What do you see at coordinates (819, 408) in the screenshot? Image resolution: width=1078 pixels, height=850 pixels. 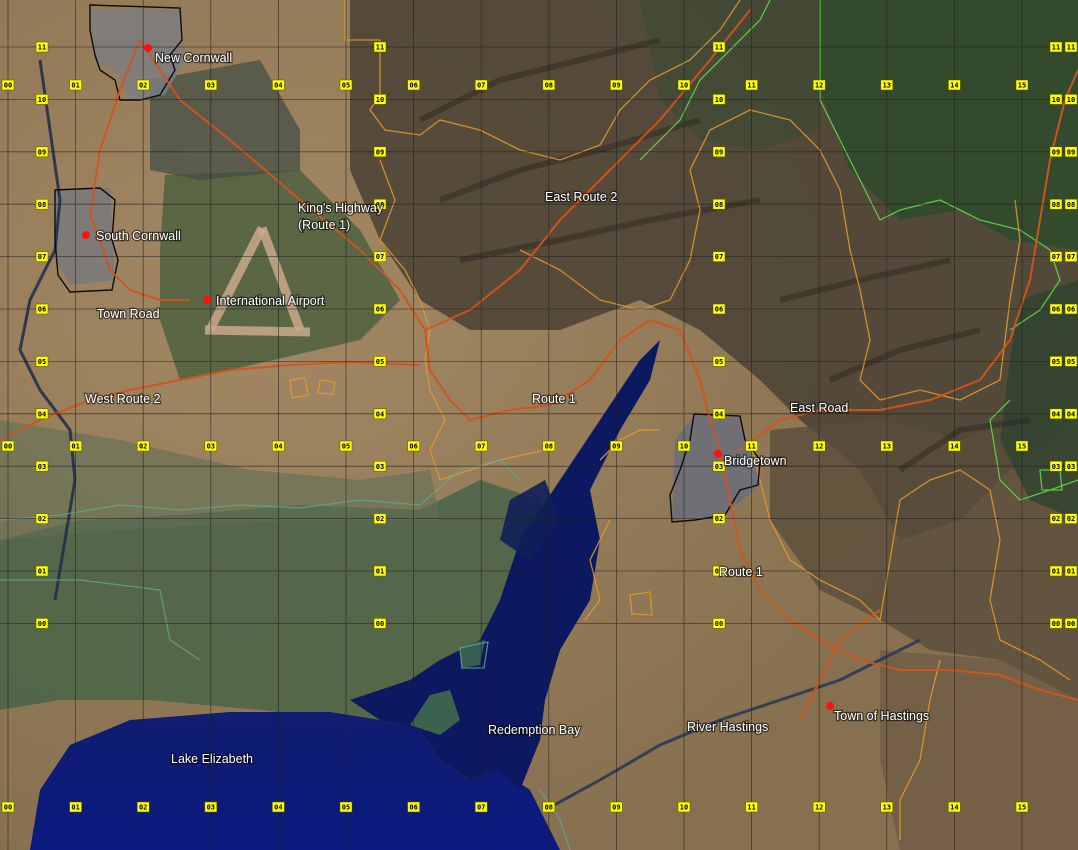 I see `label-east-road: East Road` at bounding box center [819, 408].